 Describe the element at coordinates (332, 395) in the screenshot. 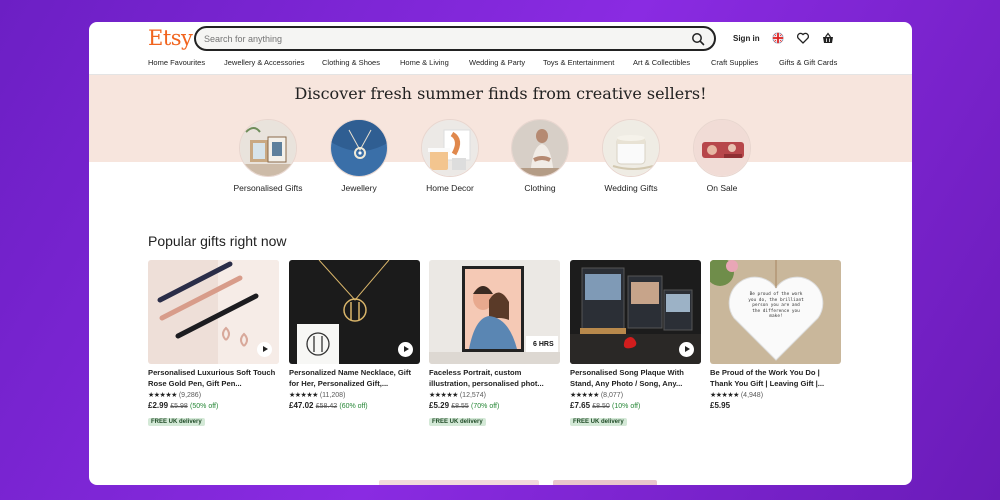

I see `review-count: (11,208)` at that location.